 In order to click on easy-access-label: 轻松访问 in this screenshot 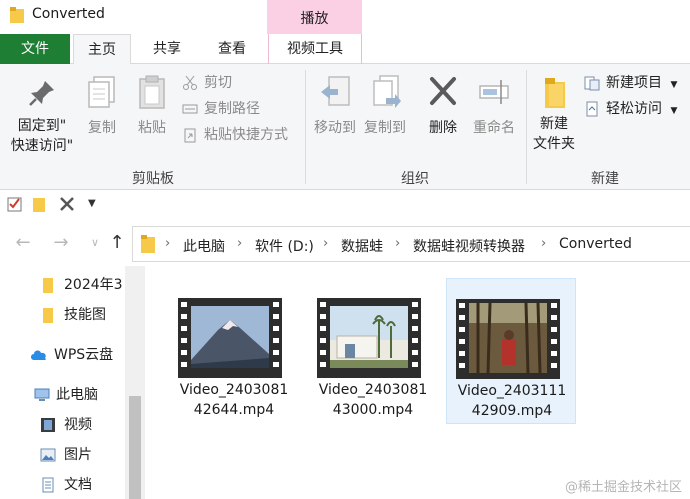, I will do `click(634, 109)`.